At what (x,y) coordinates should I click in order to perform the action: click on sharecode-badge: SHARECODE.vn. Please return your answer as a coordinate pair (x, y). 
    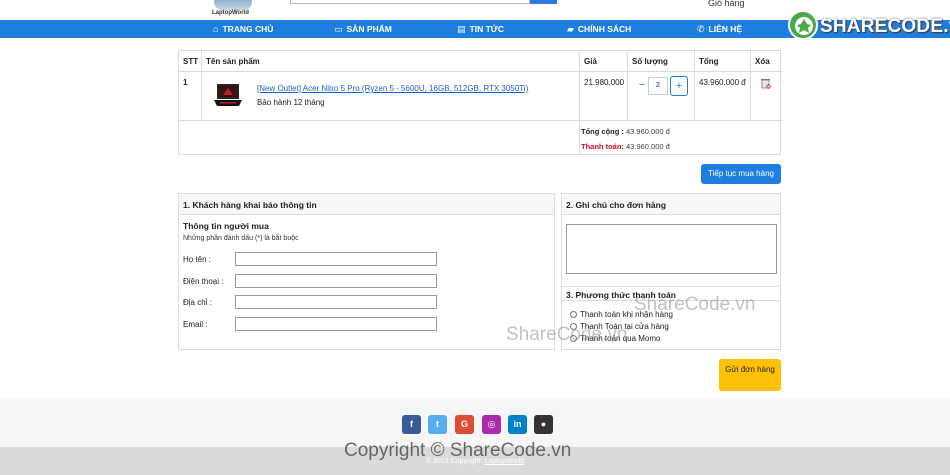
    Looking at the image, I should click on (869, 26).